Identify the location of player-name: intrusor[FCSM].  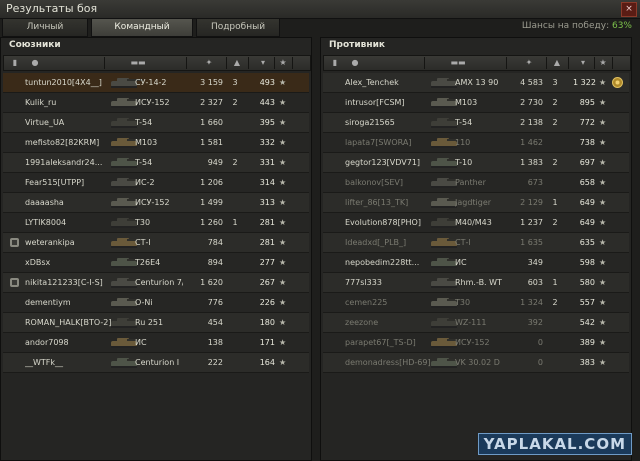
(389, 102).